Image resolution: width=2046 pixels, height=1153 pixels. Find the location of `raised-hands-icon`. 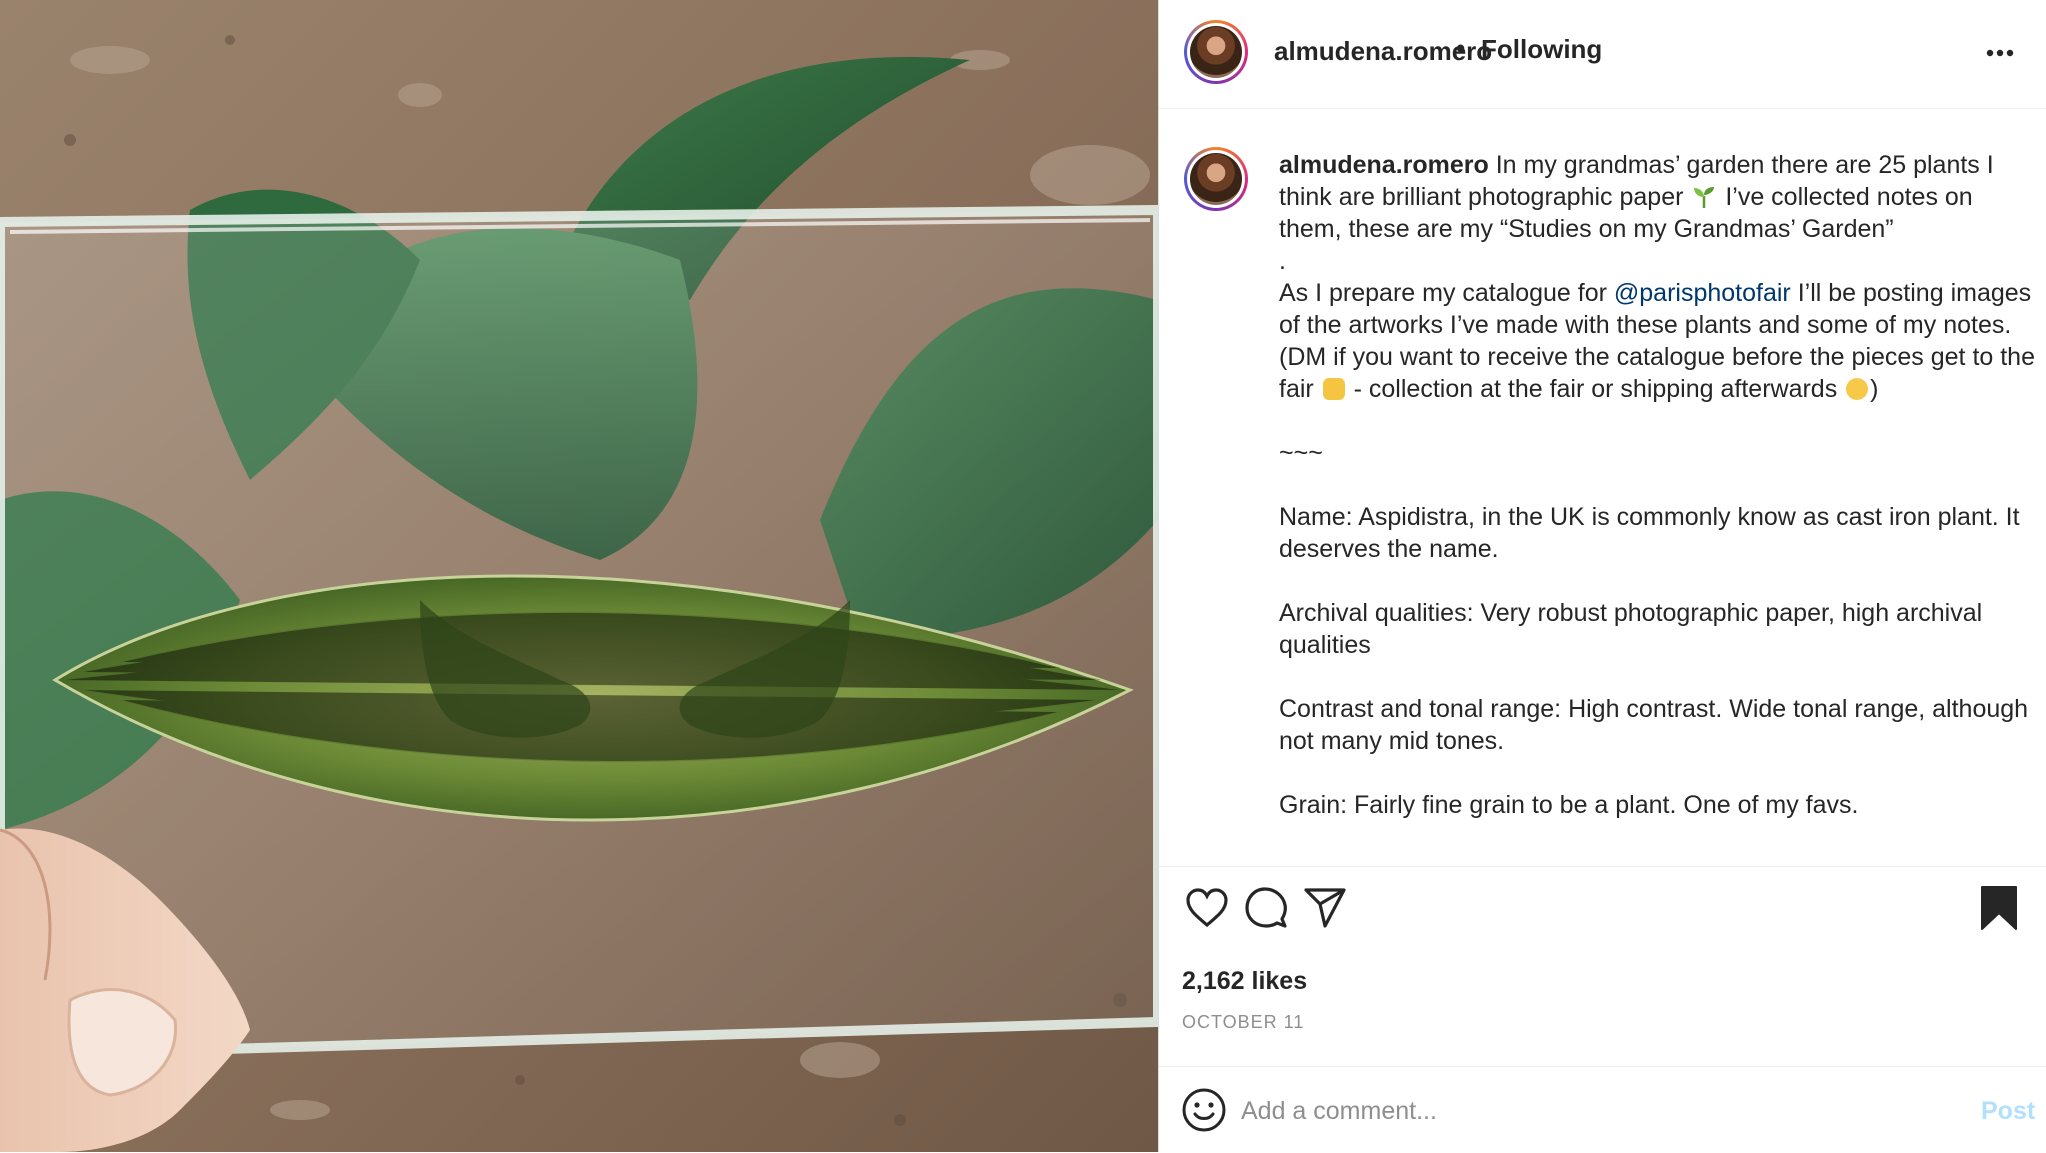

raised-hands-icon is located at coordinates (1333, 389).